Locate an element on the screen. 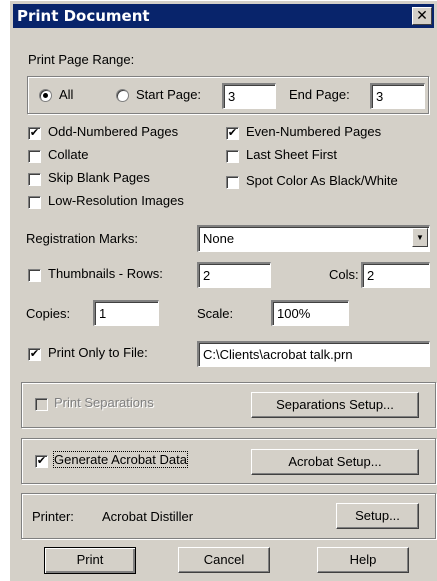 Image resolution: width=437 pixels, height=581 pixels. start-page-label: Start Page: is located at coordinates (169, 94).